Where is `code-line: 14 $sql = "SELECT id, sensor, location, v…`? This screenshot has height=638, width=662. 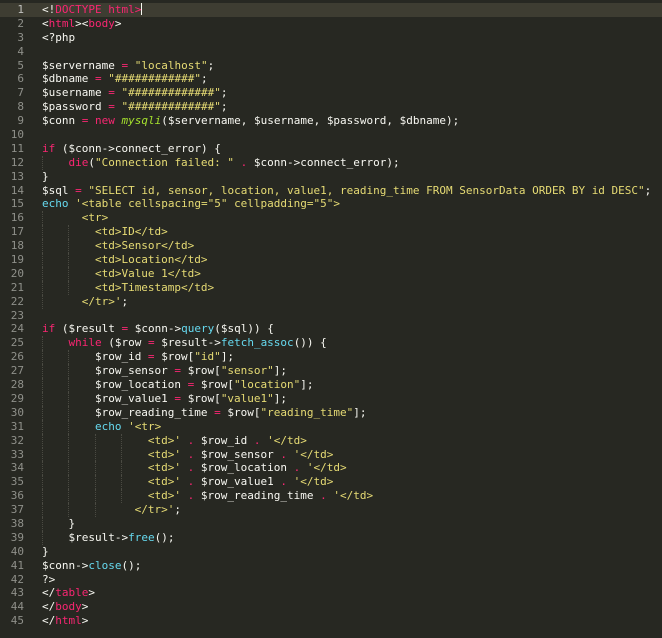
code-line: 14 $sql = "SELECT id, sensor, location, v… is located at coordinates (331, 191).